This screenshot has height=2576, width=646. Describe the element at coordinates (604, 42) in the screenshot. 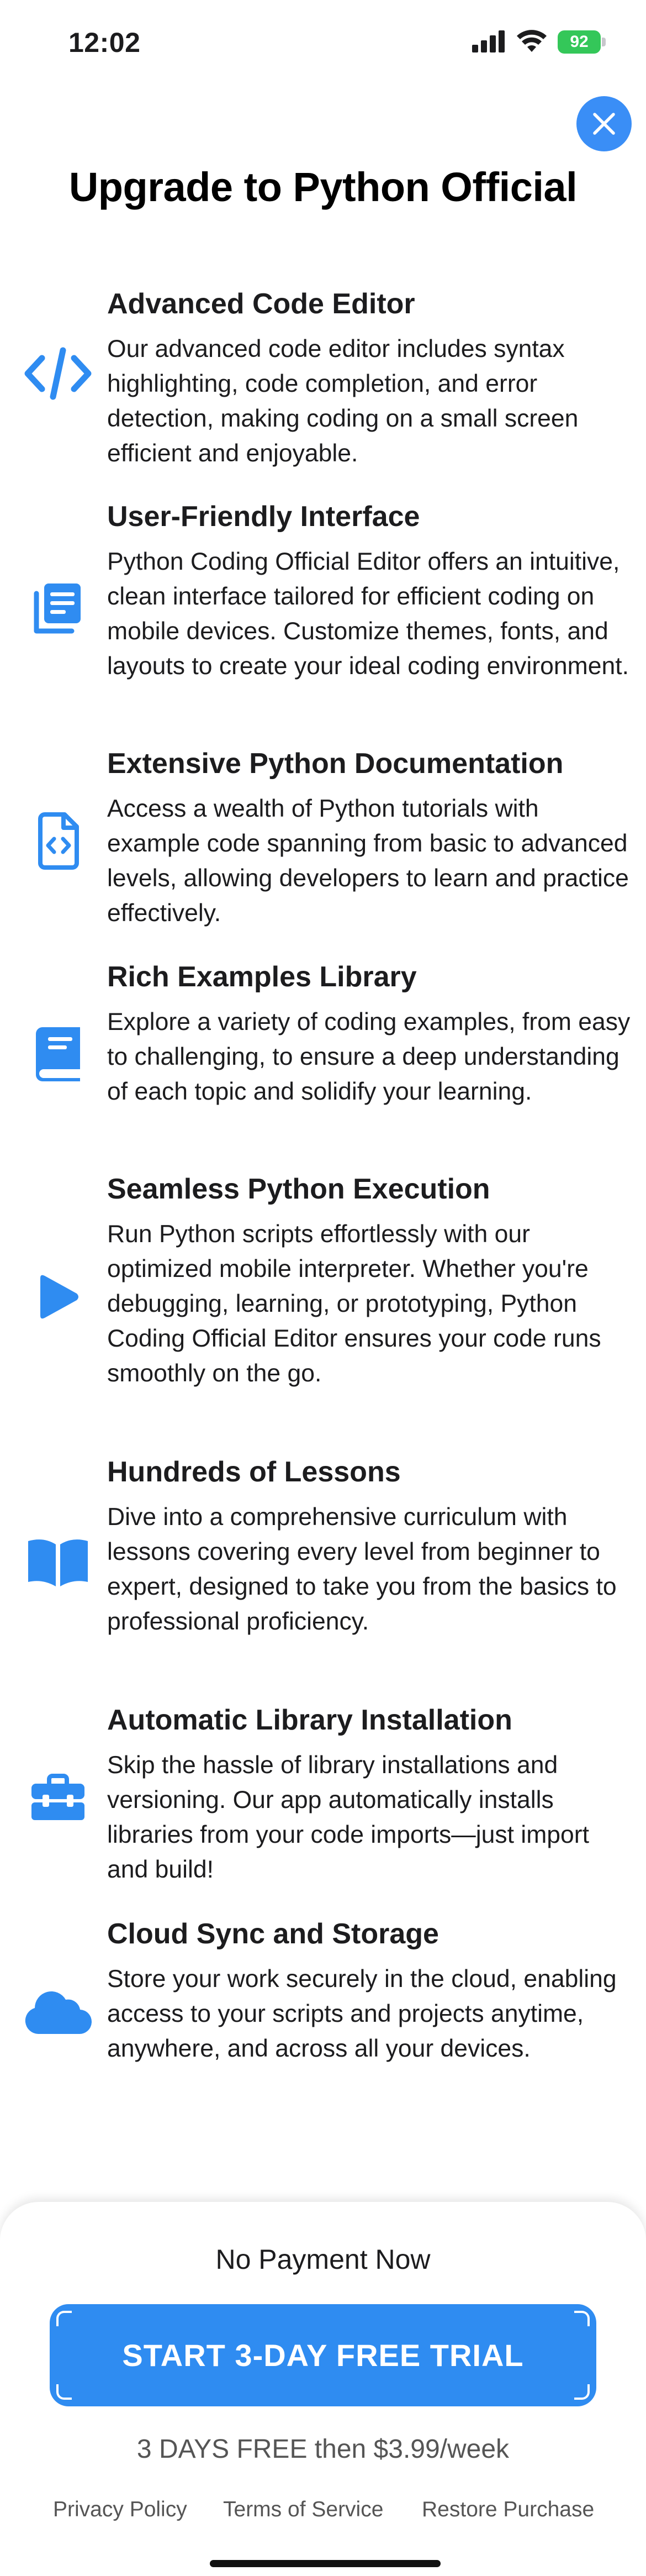

I see `battery-cap` at that location.